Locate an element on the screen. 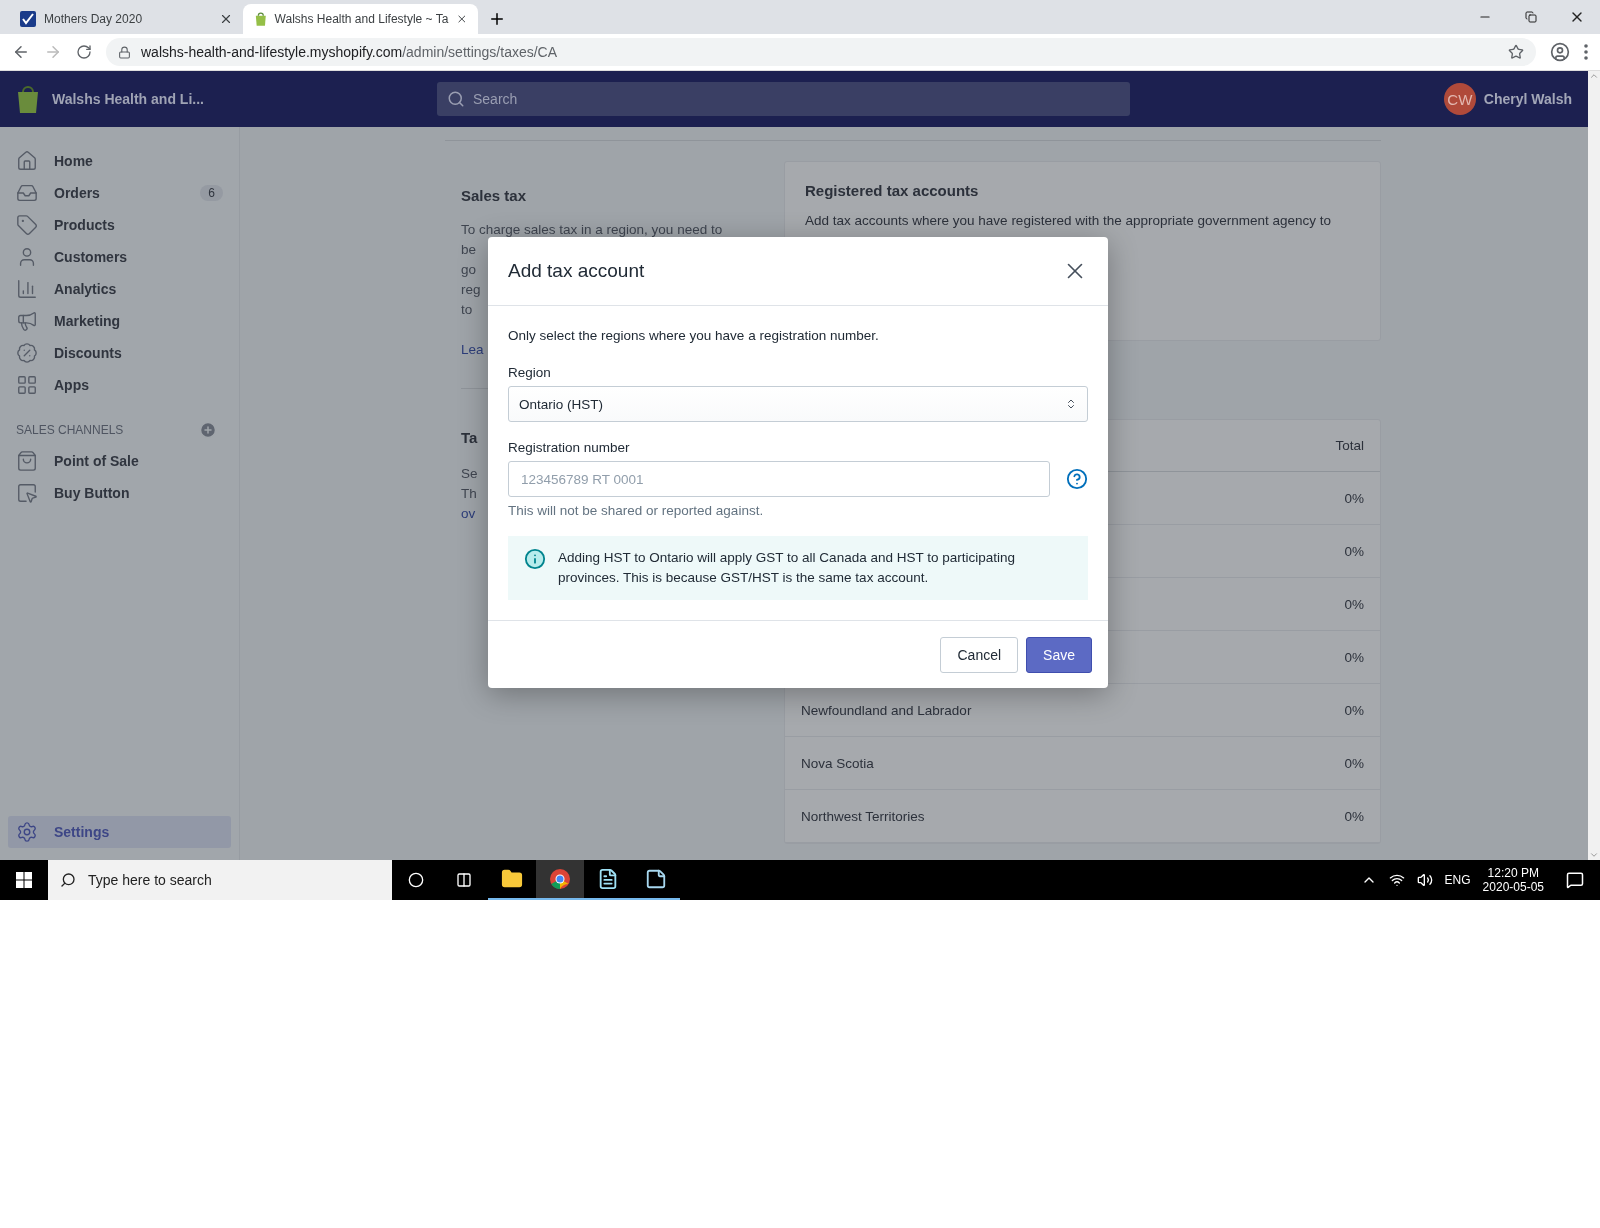  sidebar-item: Buy Button is located at coordinates (119, 493).